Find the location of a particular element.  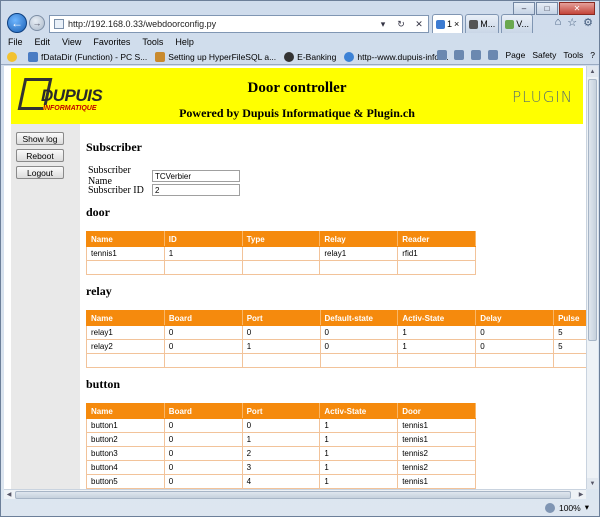

table-cell: button3 is located at coordinates (125, 453).